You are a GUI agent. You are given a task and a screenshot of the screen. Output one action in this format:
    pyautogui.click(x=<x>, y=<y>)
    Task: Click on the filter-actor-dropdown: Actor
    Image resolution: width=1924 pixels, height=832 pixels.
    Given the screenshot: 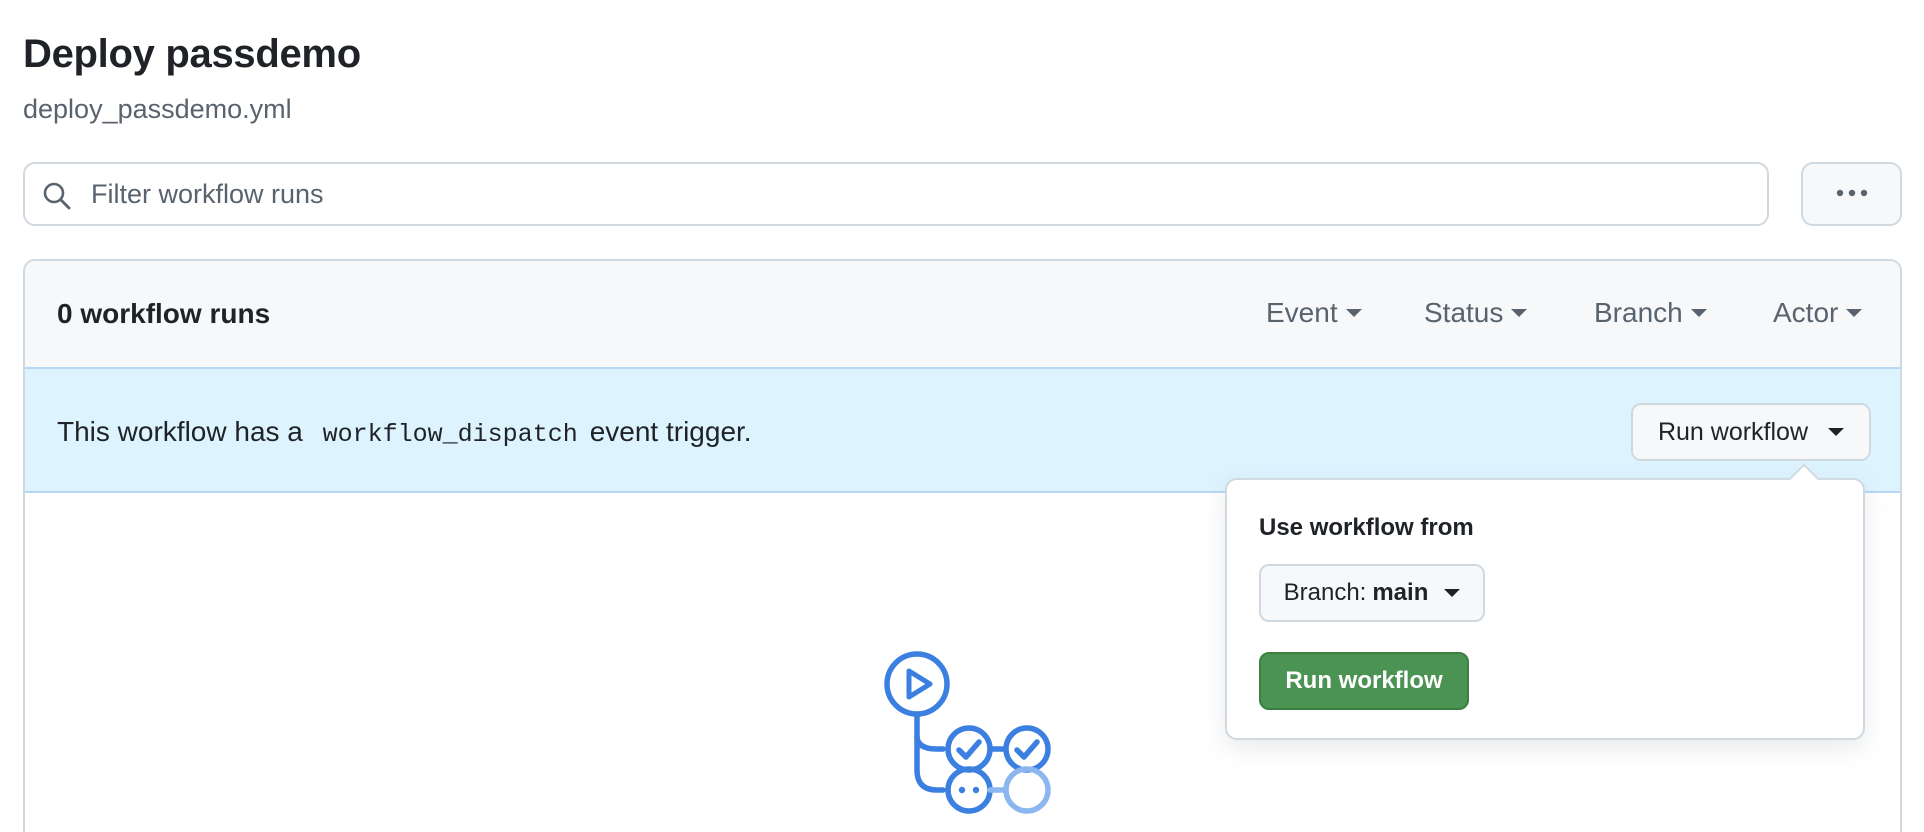 What is the action you would take?
    pyautogui.click(x=1818, y=313)
    